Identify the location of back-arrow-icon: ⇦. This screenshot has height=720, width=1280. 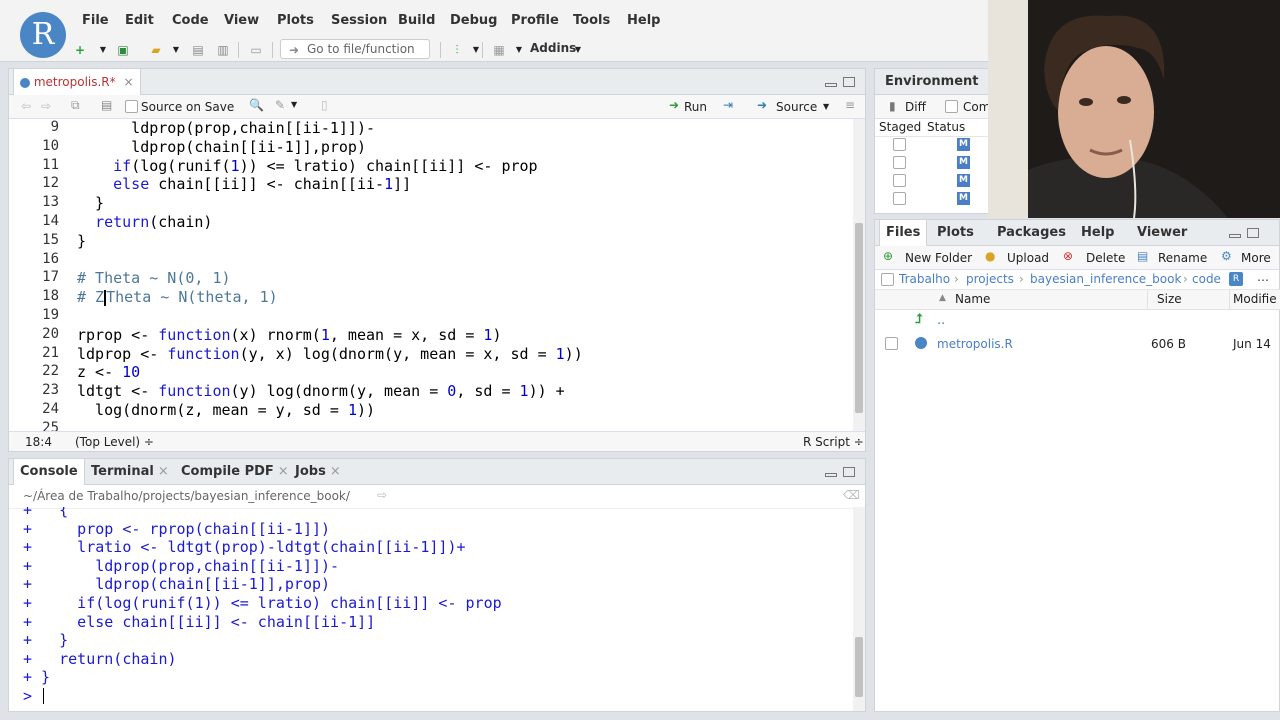
(26, 106).